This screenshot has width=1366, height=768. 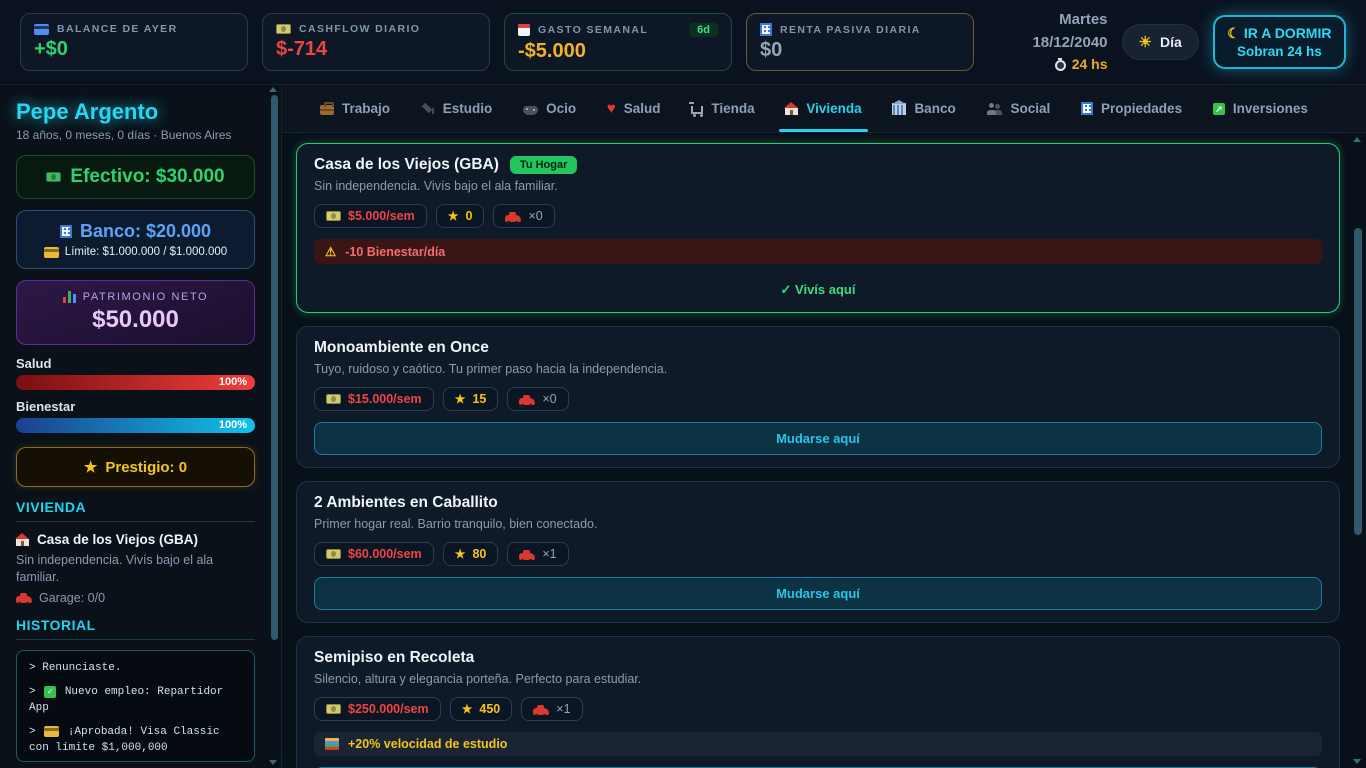 What do you see at coordinates (50, 691) in the screenshot?
I see `check-badge-icon: ✓` at bounding box center [50, 691].